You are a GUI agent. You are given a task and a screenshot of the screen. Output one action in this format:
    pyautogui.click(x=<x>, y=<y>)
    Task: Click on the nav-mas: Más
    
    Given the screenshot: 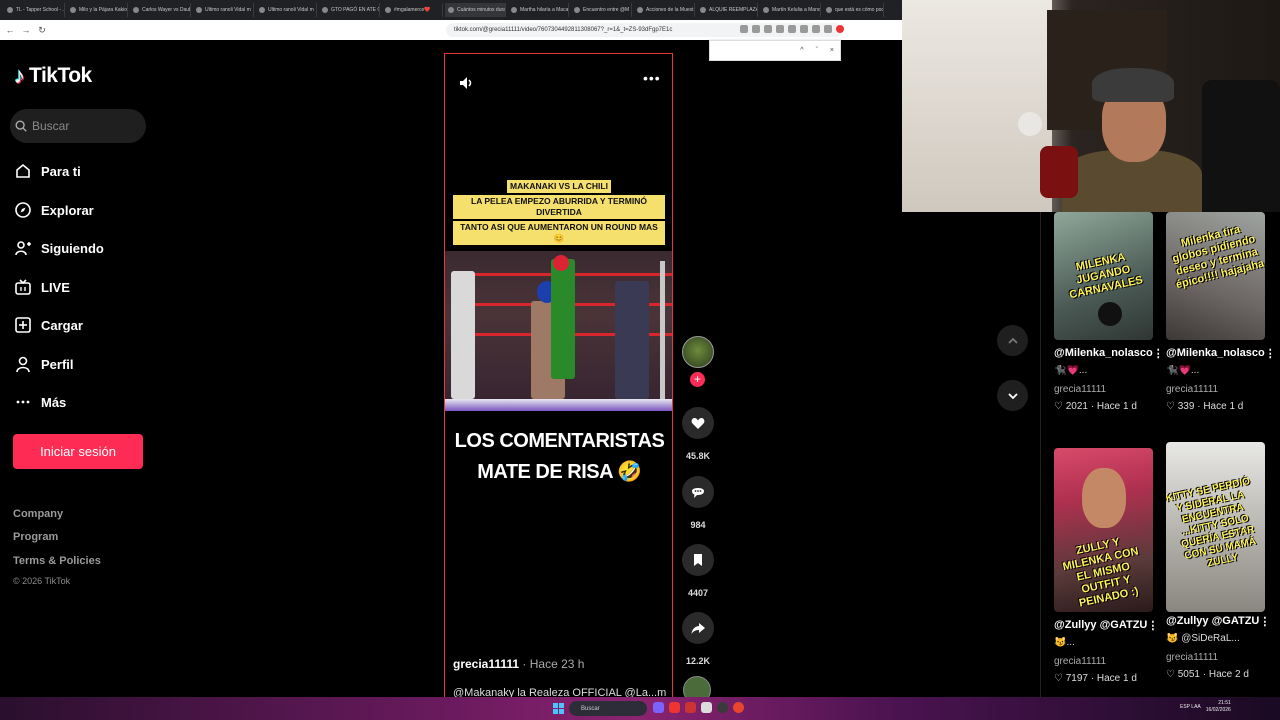 What is the action you would take?
    pyautogui.click(x=40, y=402)
    